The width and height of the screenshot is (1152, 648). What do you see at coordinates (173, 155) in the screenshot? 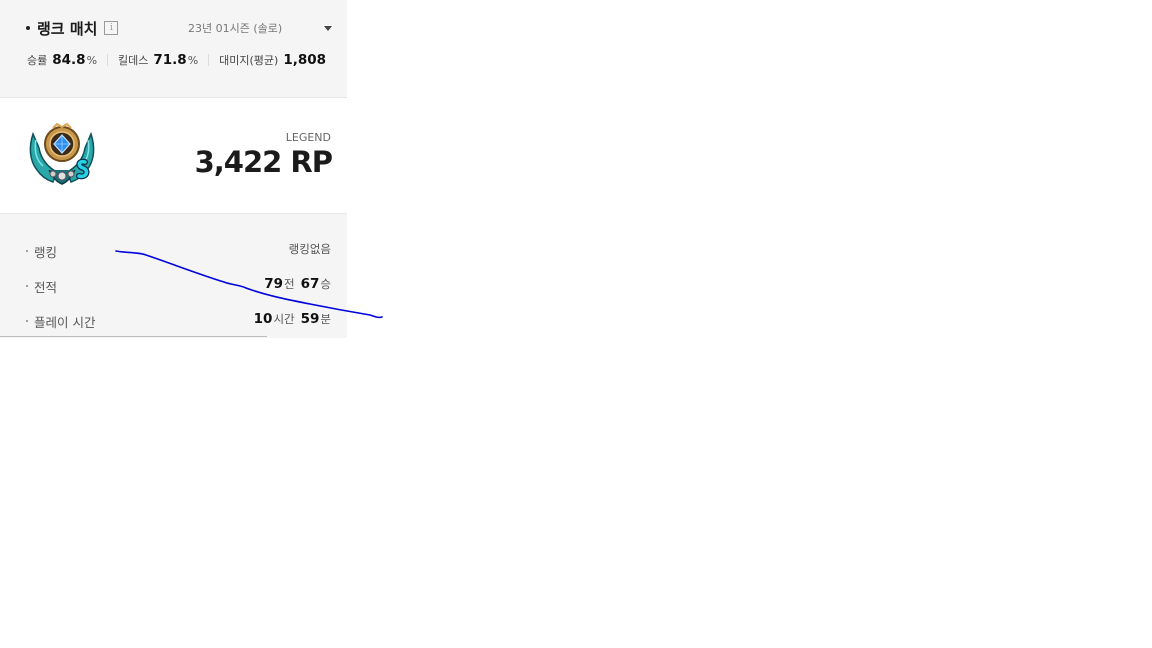
I see `tier-section: LEGEND 3,422 RP` at bounding box center [173, 155].